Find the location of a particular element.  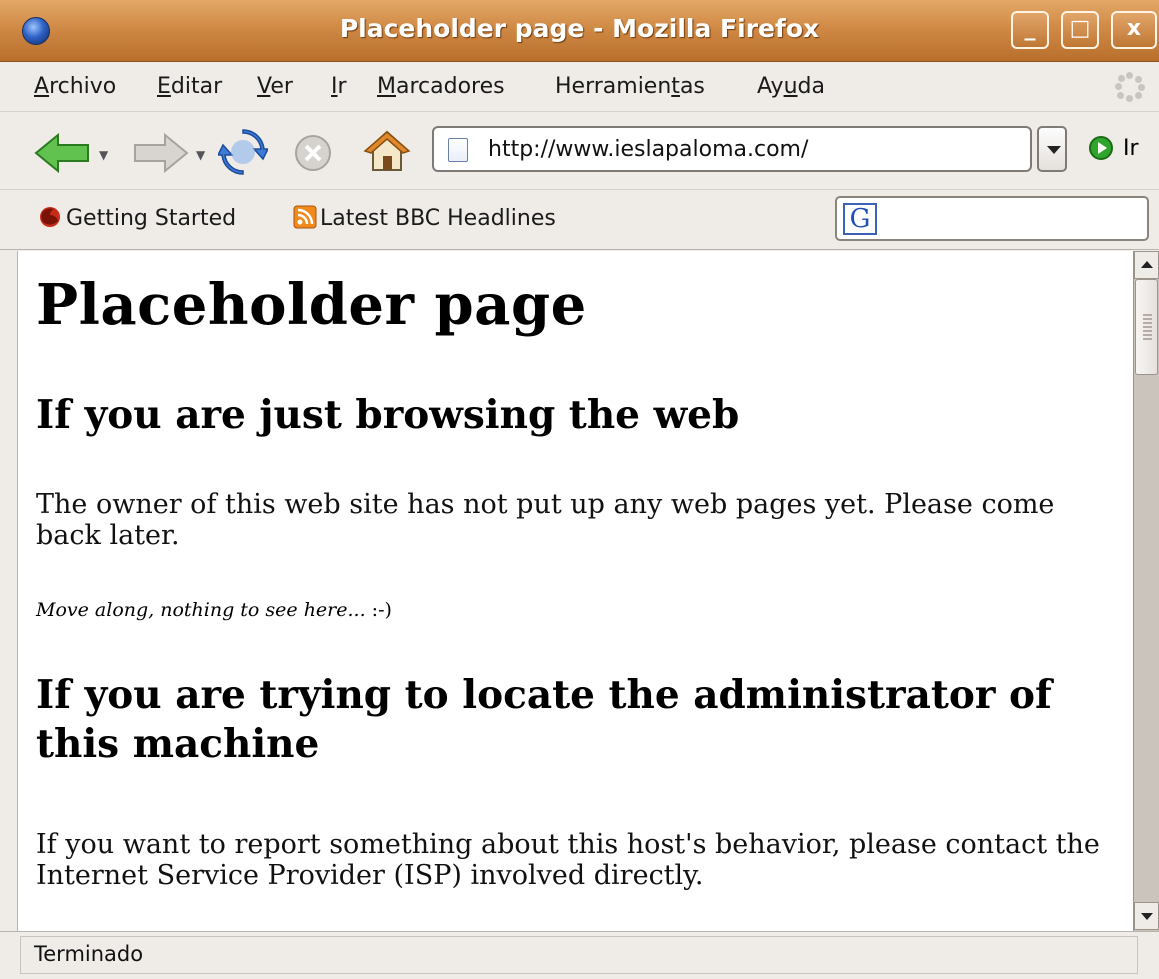

menu-editar: Editar is located at coordinates (189, 86).